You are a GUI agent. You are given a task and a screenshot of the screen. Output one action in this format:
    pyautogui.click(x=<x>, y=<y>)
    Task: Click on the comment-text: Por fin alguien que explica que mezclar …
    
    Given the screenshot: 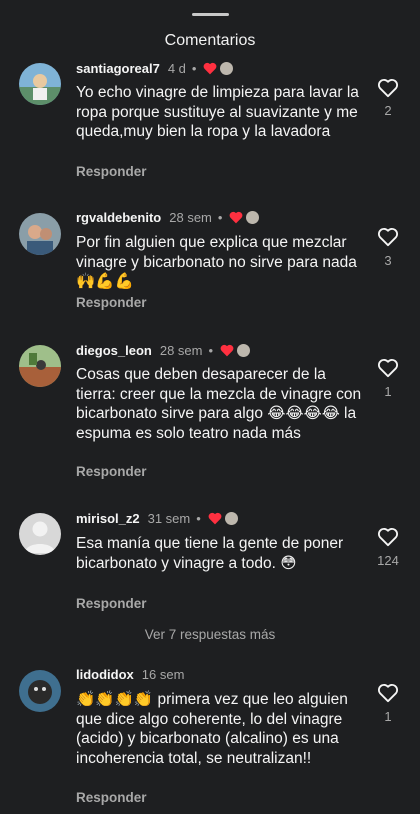 What is the action you would take?
    pyautogui.click(x=216, y=262)
    